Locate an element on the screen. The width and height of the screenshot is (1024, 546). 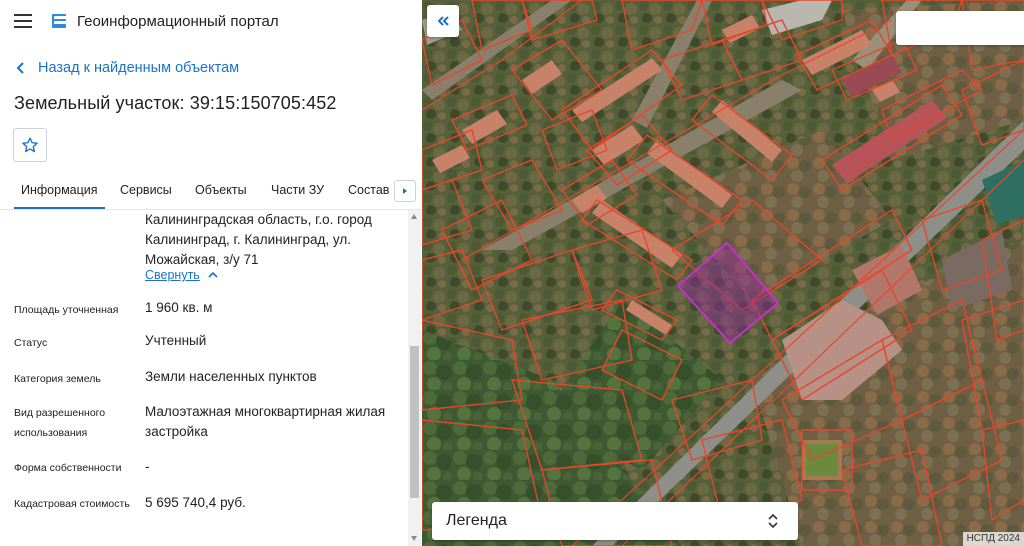
legend-label: Легенда is located at coordinates (476, 520).